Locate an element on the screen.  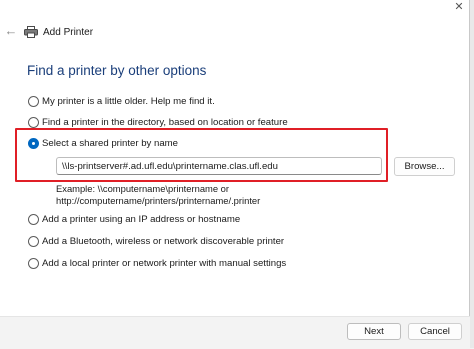
back-arrow-icon: ← is located at coordinates (11, 32).